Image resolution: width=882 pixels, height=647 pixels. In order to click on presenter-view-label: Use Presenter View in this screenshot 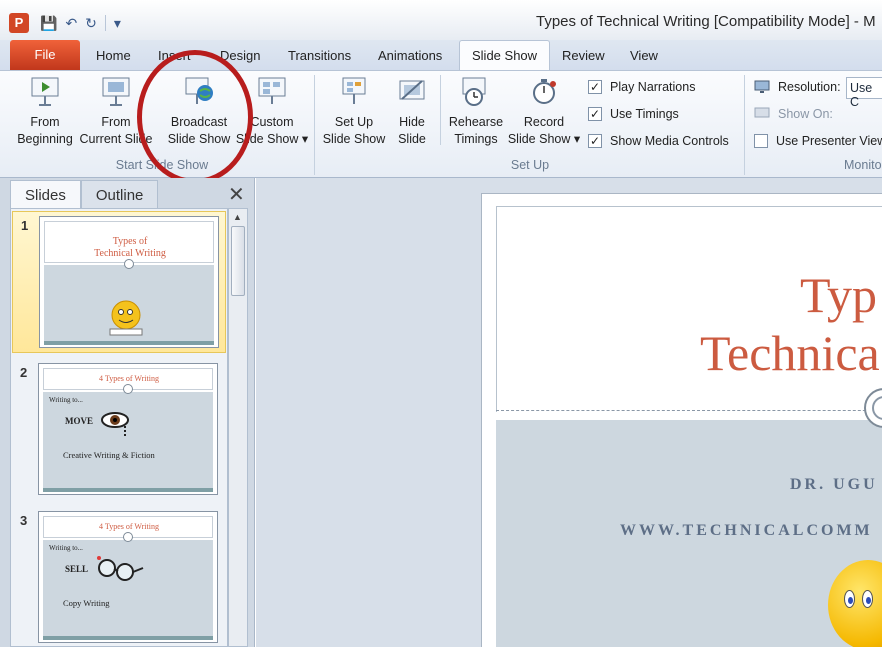, I will do `click(829, 141)`.